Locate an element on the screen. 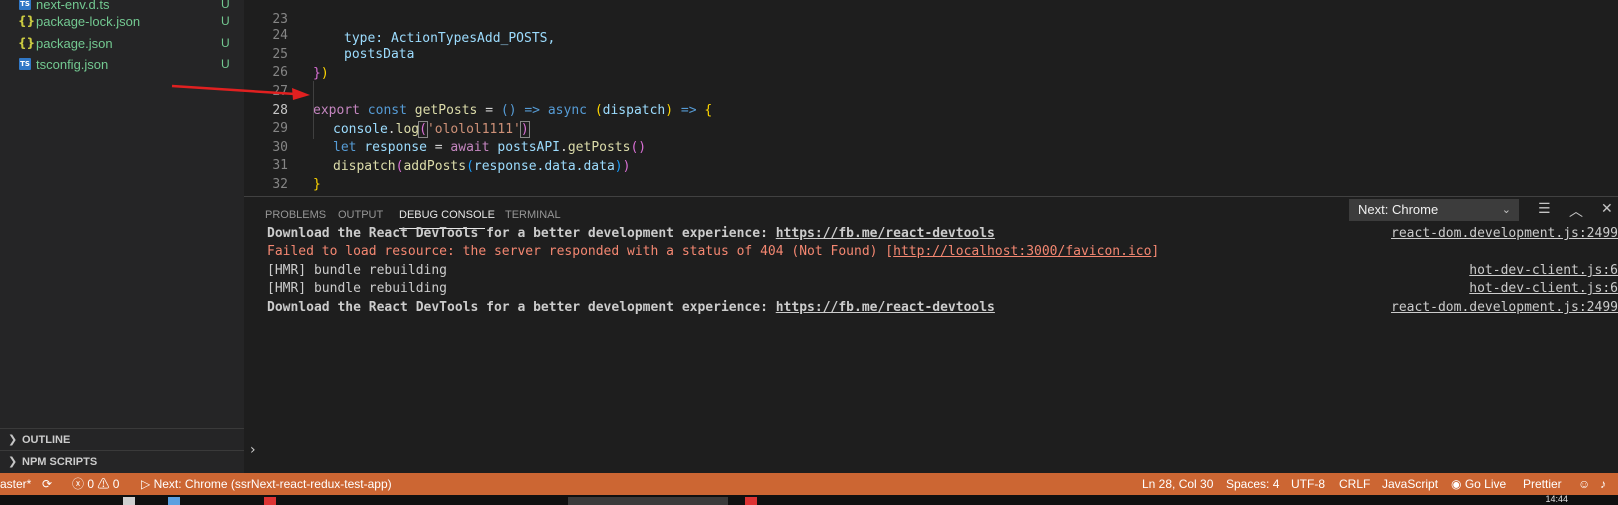 Image resolution: width=1618 pixels, height=505 pixels. play-icon: ▷ is located at coordinates (146, 484).